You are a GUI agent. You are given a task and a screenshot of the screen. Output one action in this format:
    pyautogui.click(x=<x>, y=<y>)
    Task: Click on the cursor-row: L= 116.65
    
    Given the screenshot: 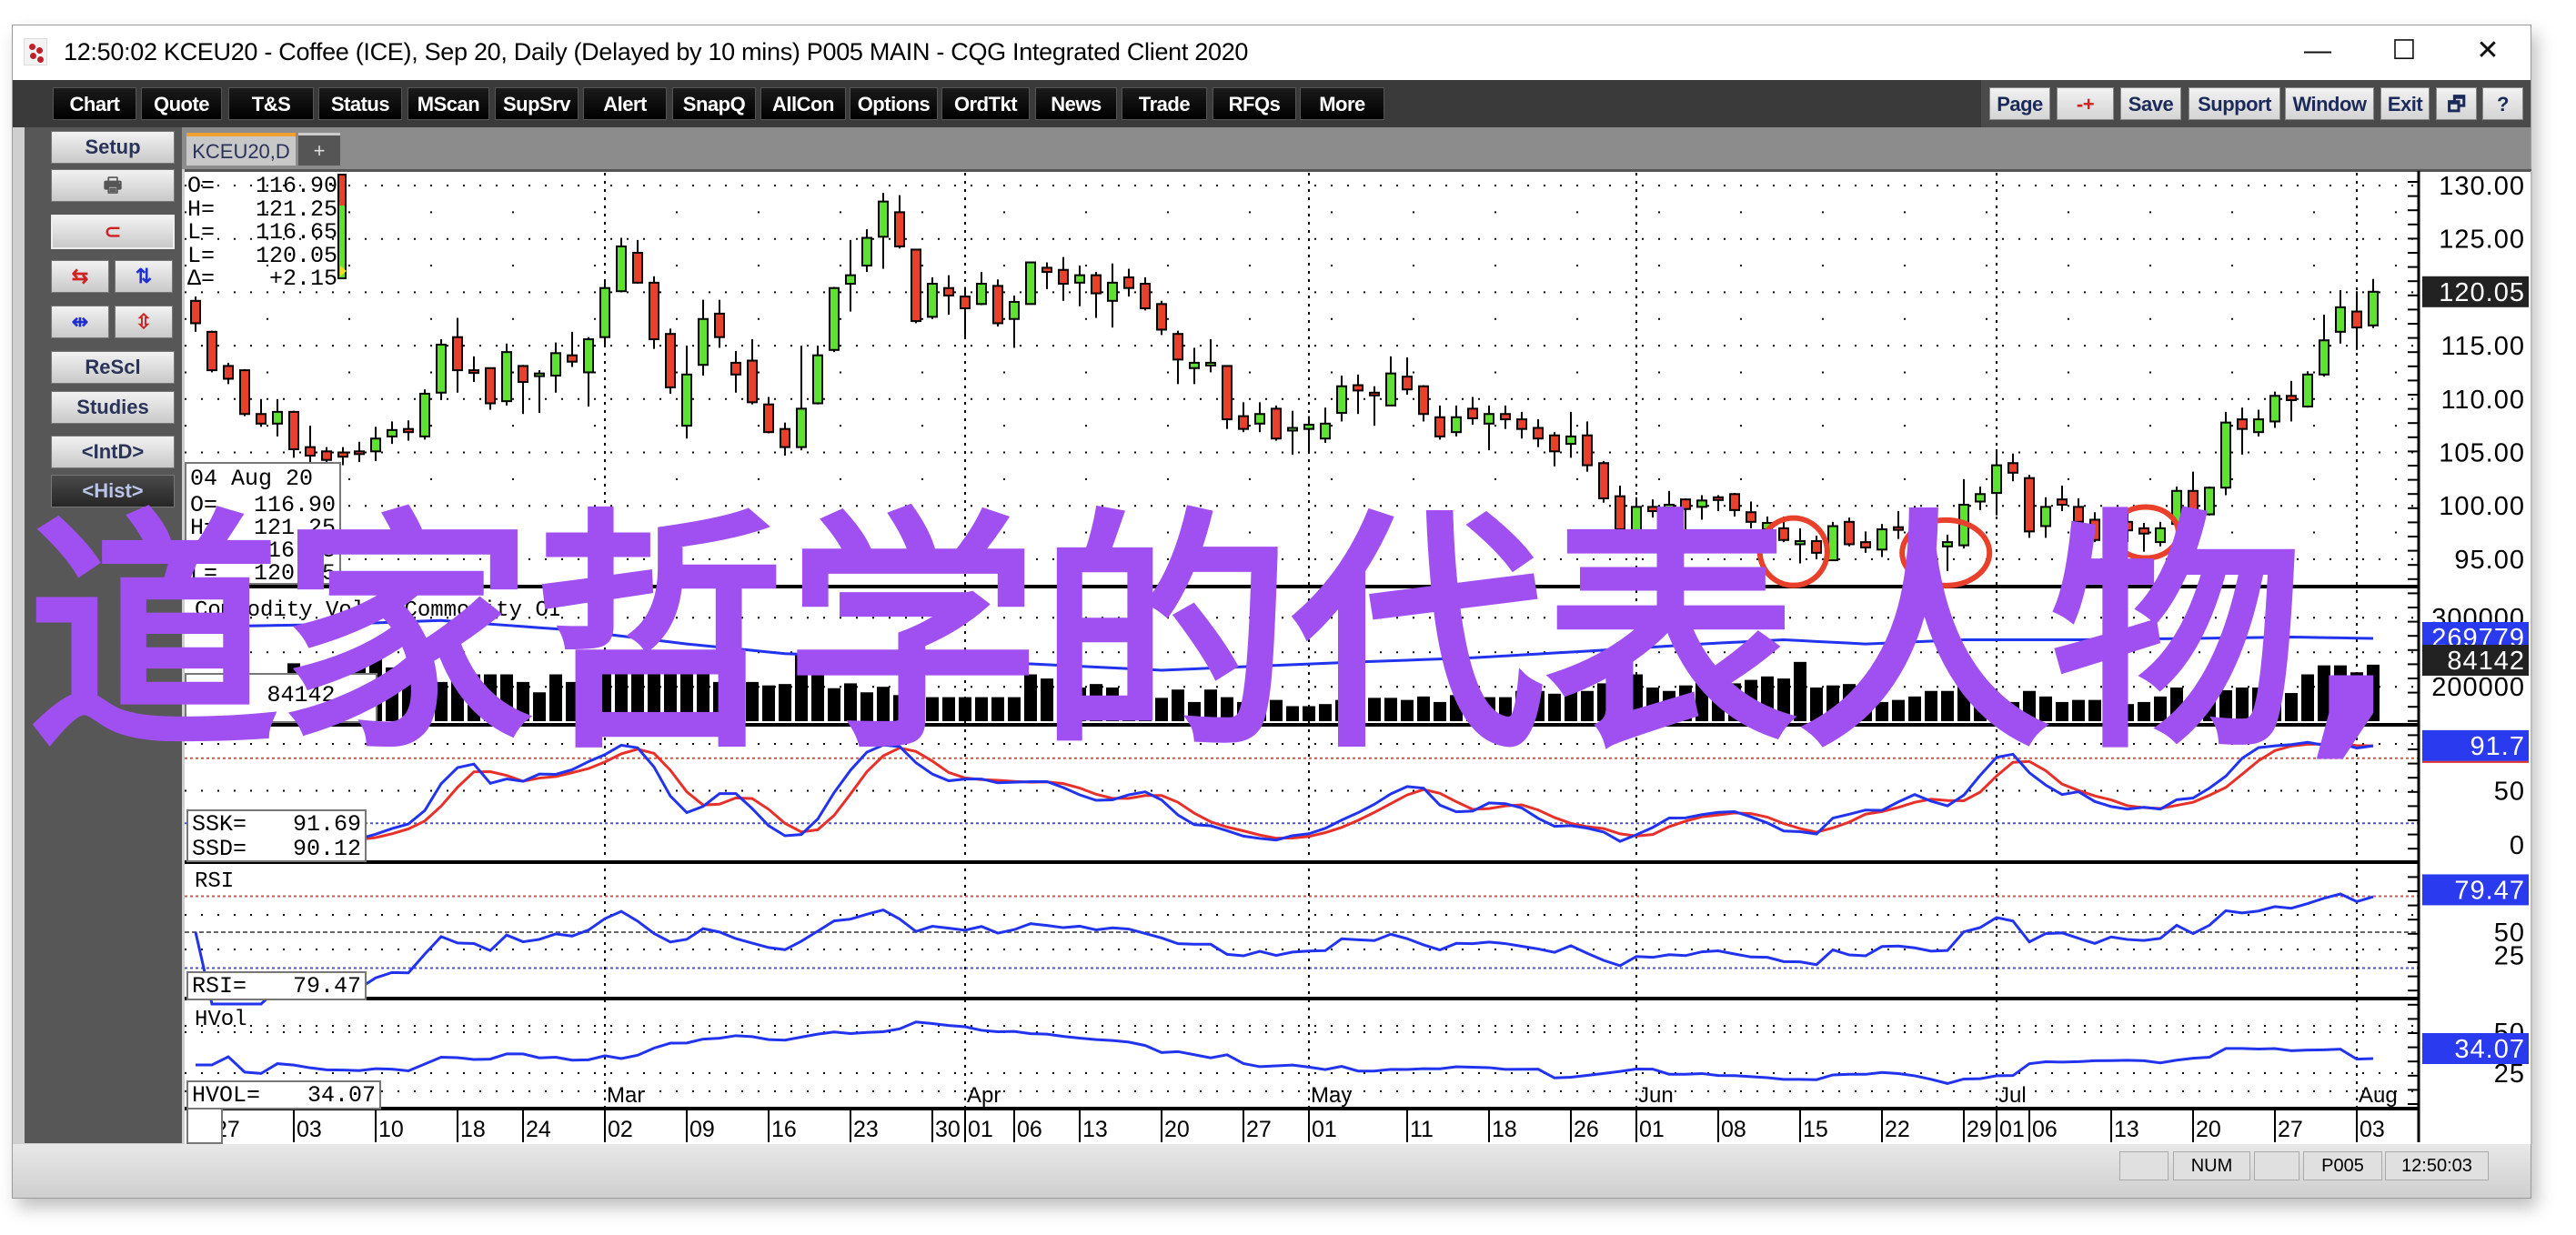 What is the action you would take?
    pyautogui.click(x=263, y=550)
    